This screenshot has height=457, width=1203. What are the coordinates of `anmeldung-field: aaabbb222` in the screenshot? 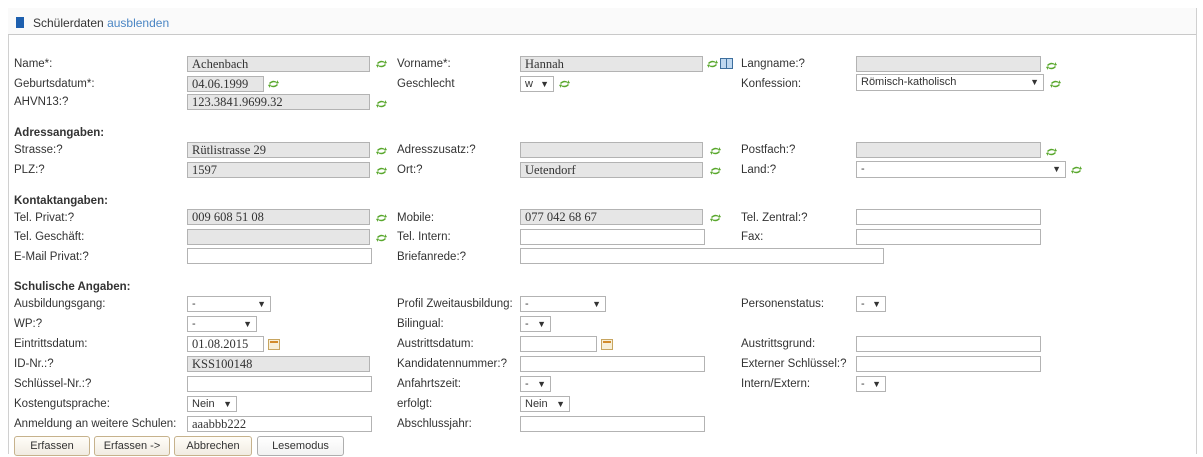 It's located at (279, 424).